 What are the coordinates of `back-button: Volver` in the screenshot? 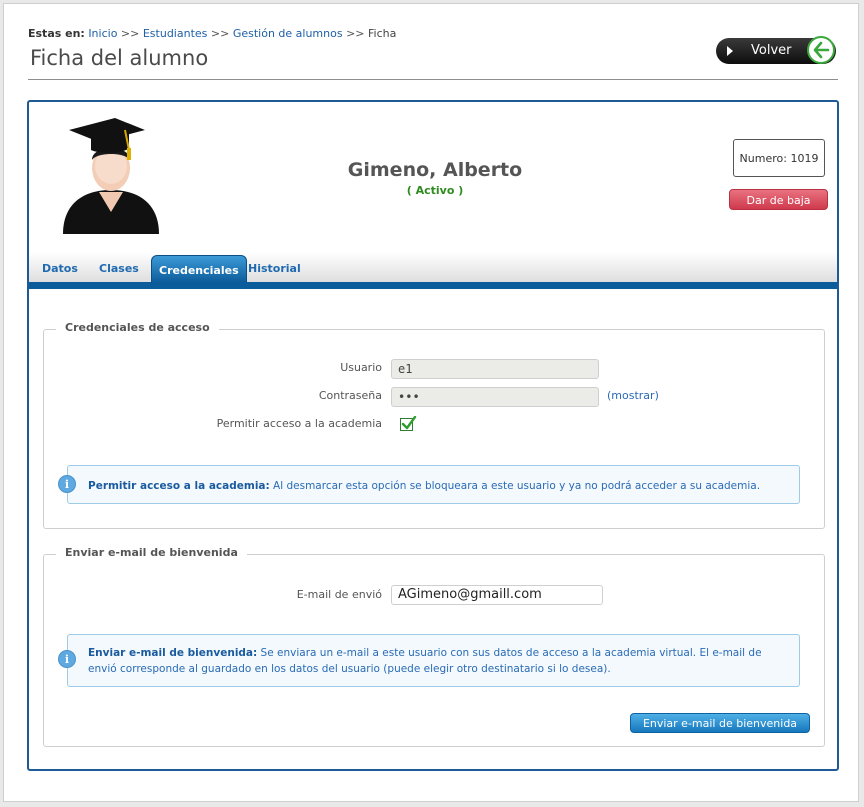 It's located at (776, 50).